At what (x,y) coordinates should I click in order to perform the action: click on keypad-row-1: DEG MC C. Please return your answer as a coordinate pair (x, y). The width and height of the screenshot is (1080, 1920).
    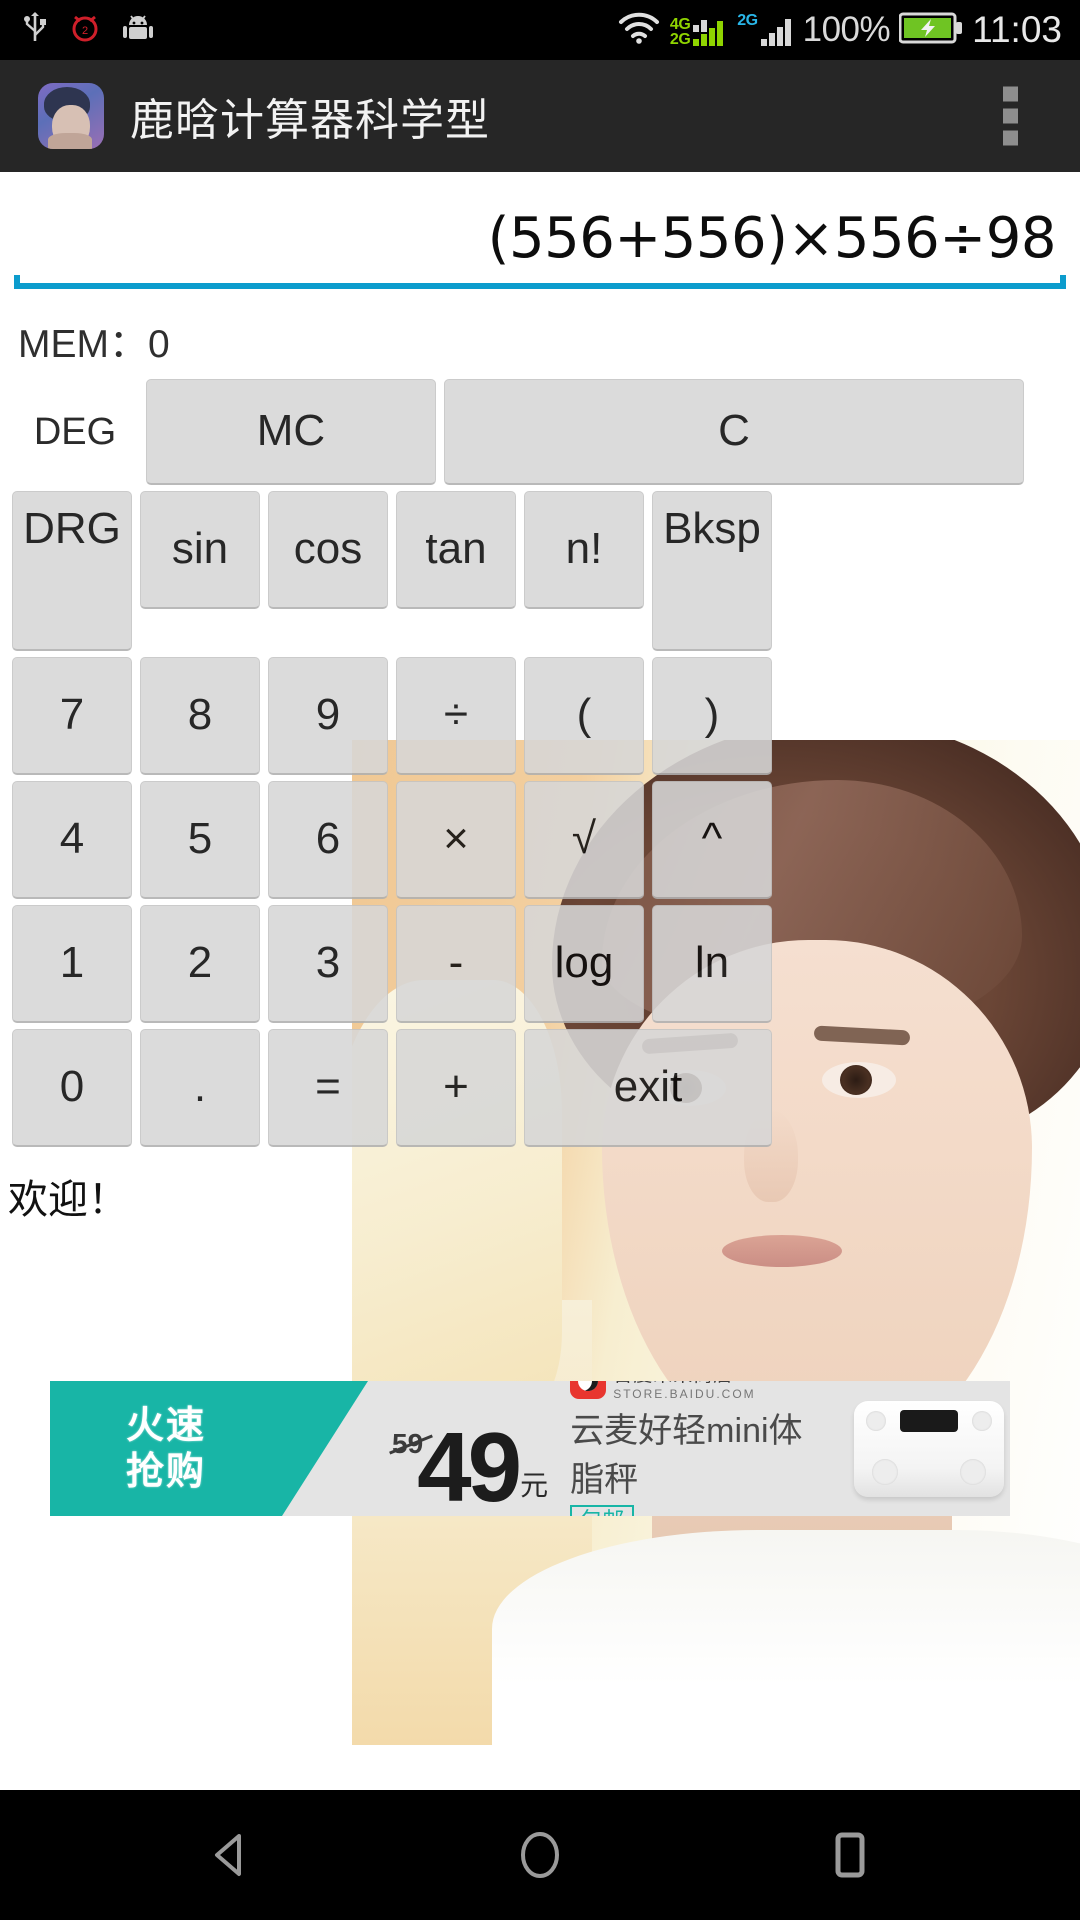
    Looking at the image, I should click on (540, 432).